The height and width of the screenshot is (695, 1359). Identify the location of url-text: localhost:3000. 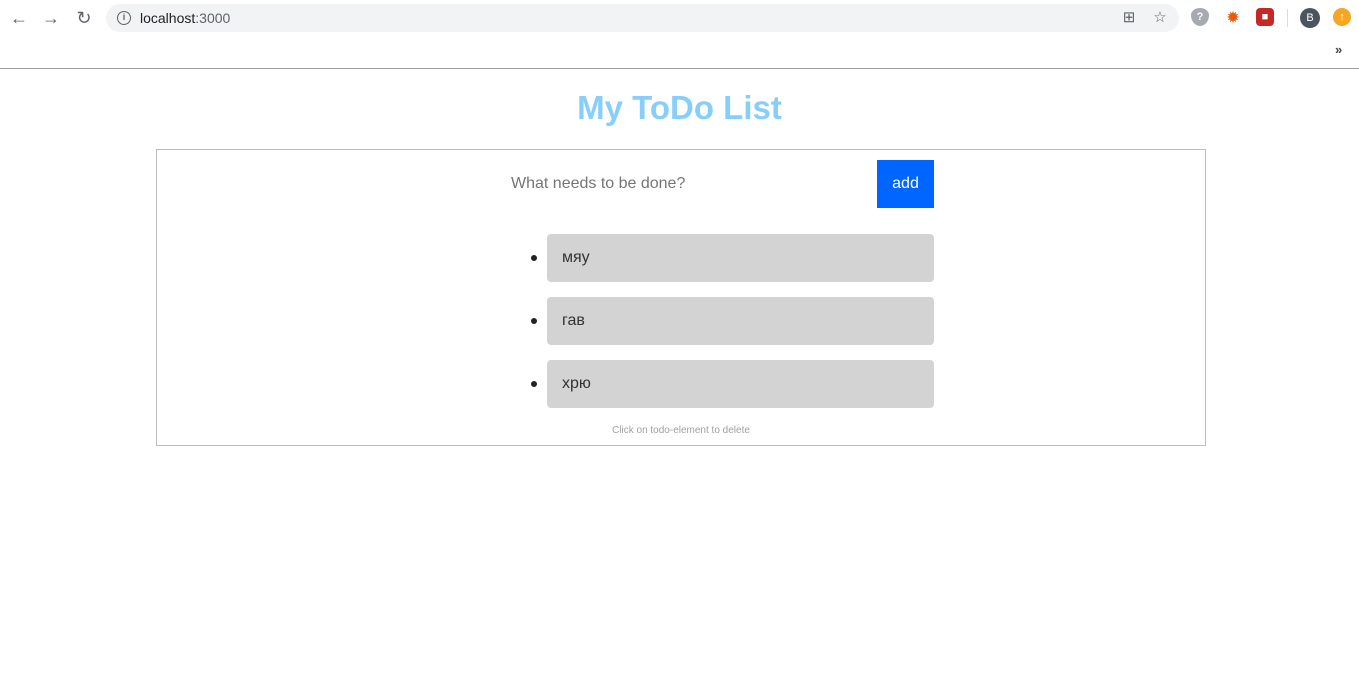
(185, 18).